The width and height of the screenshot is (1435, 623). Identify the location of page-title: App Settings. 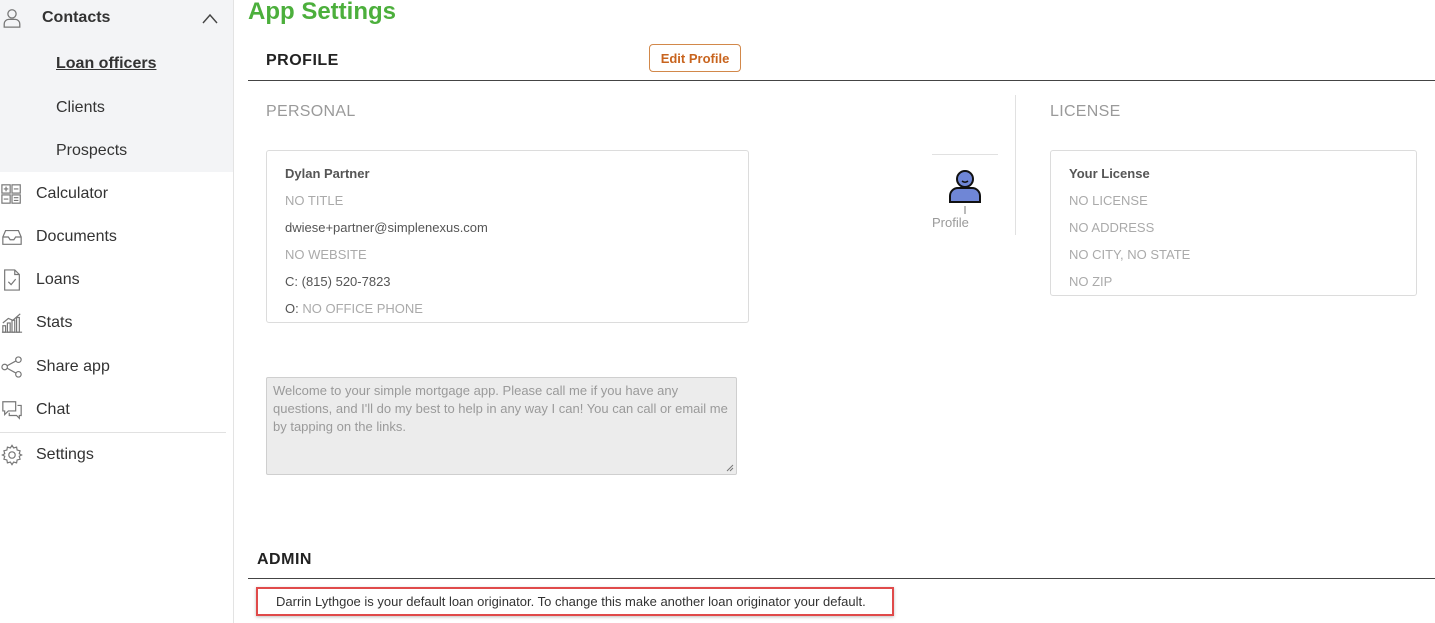
(322, 12).